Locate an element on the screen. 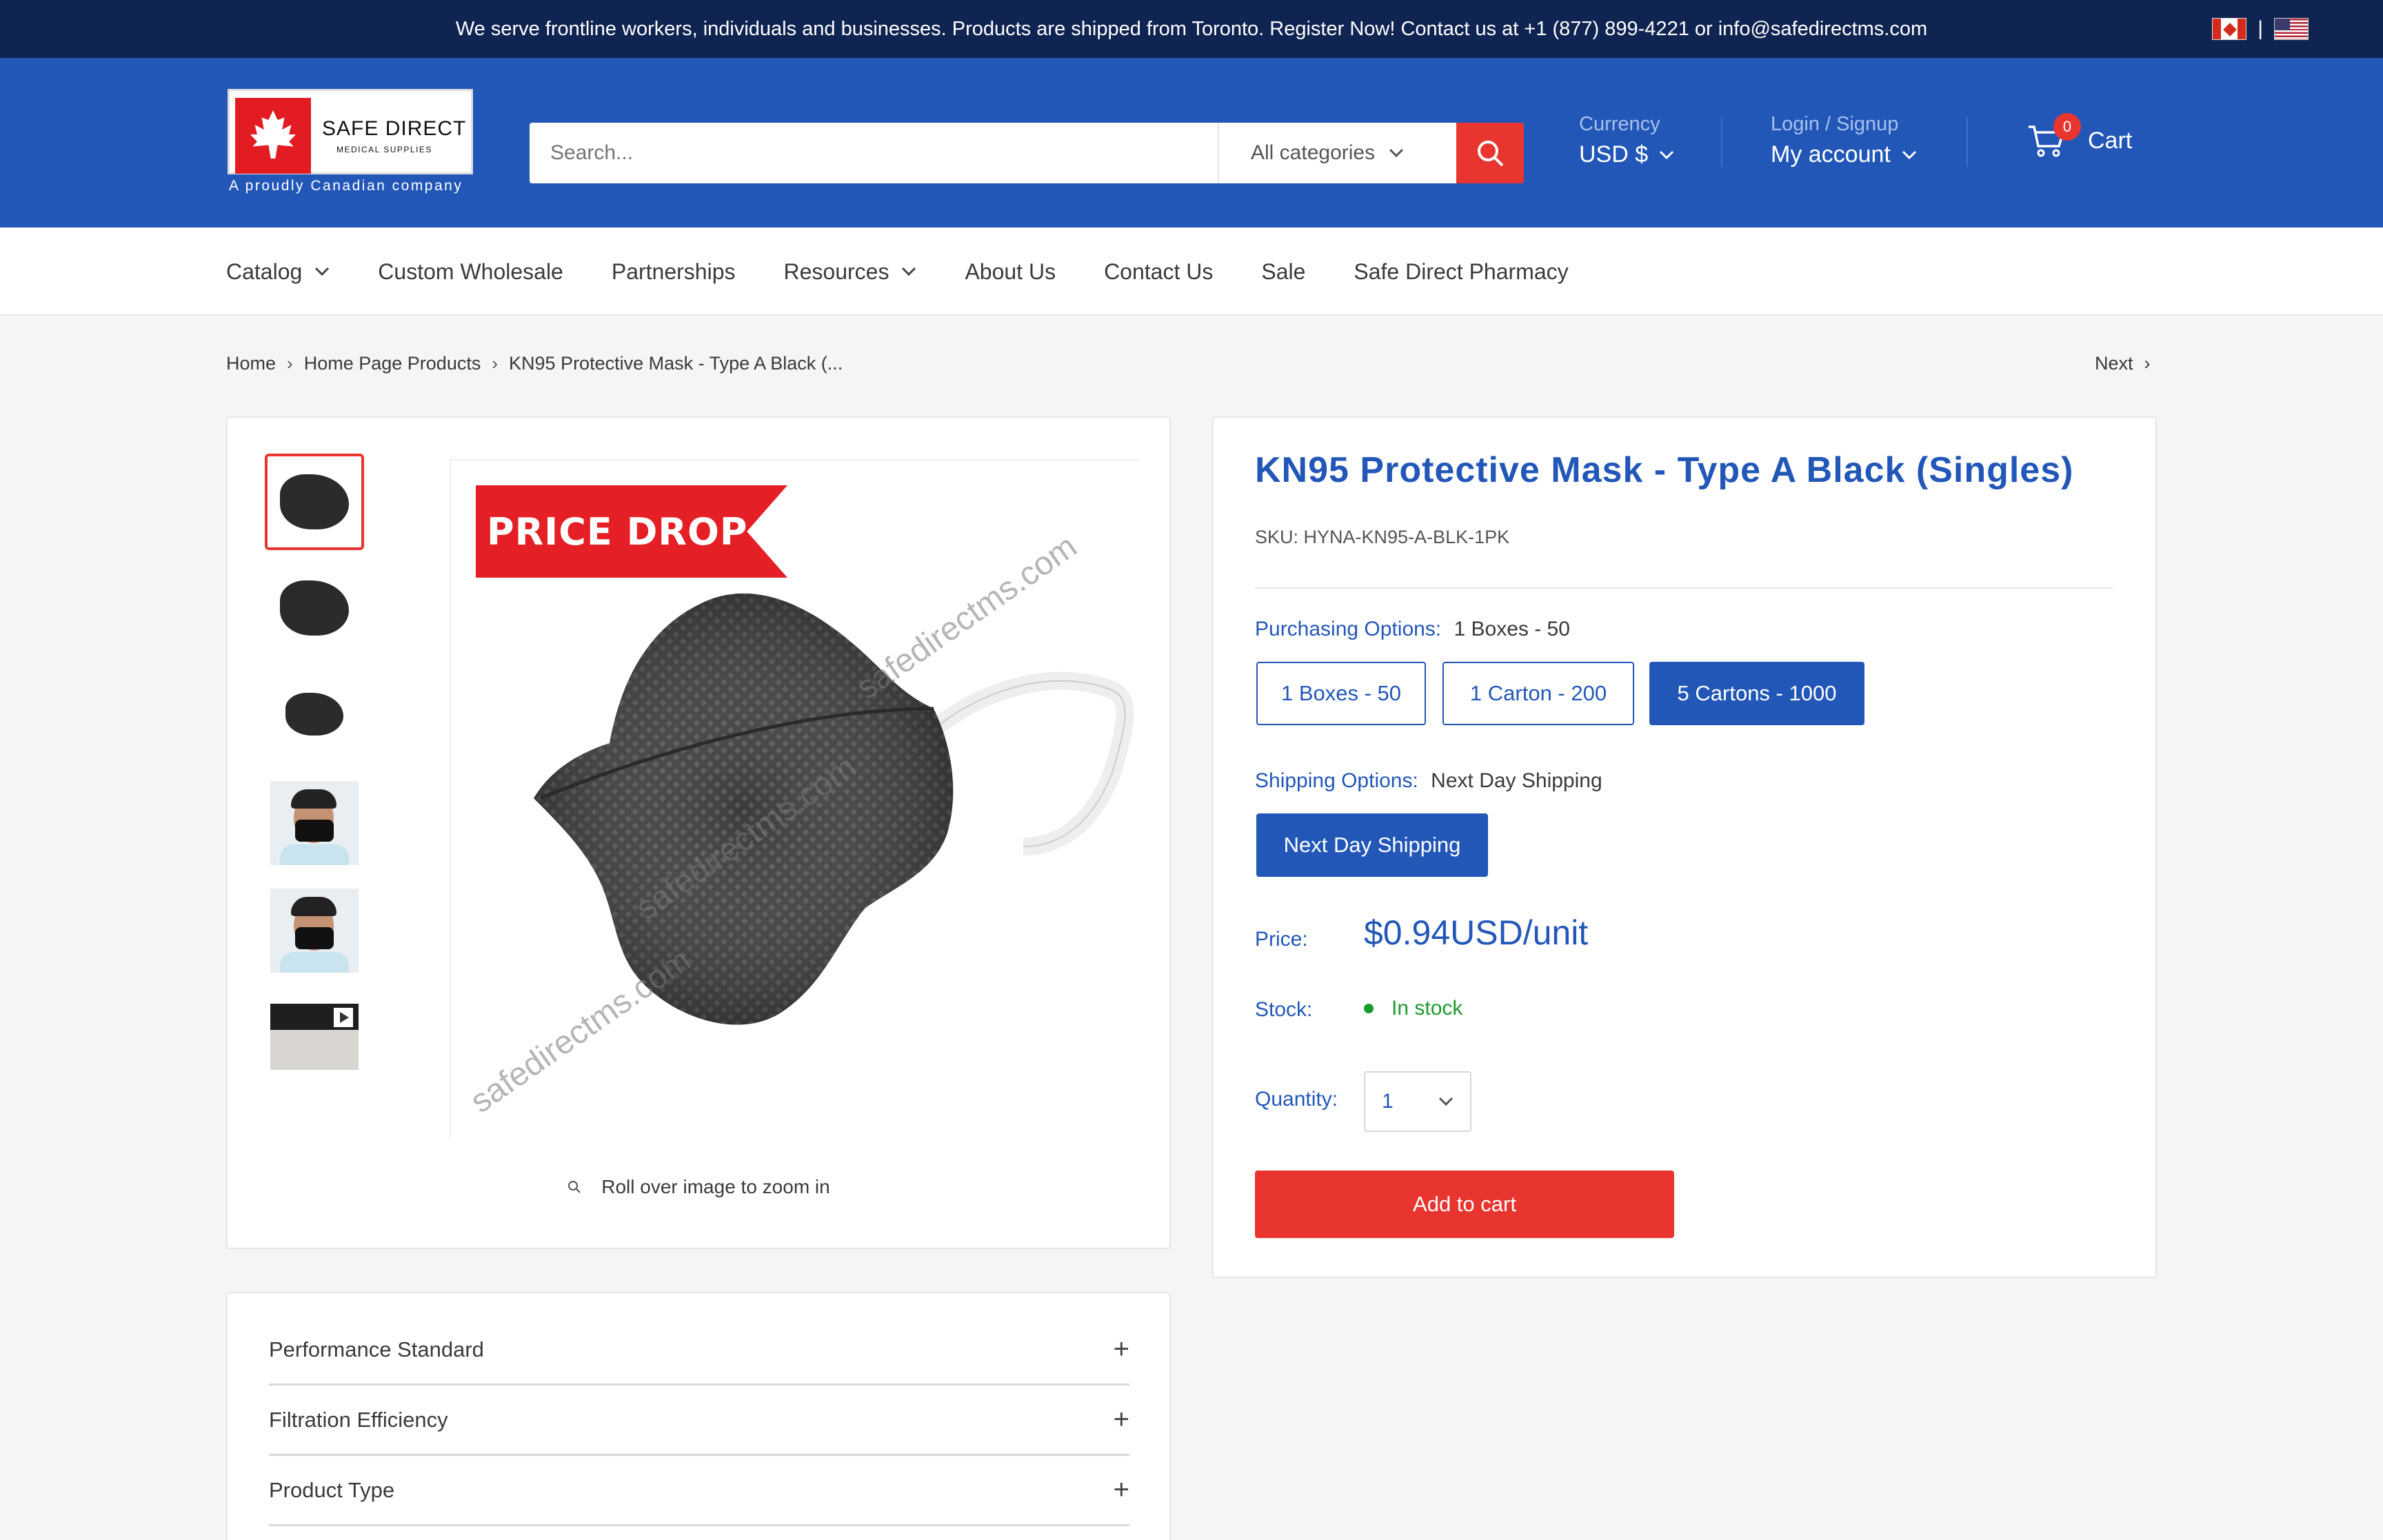 The width and height of the screenshot is (2383, 1540). price-label: Price: is located at coordinates (1281, 940).